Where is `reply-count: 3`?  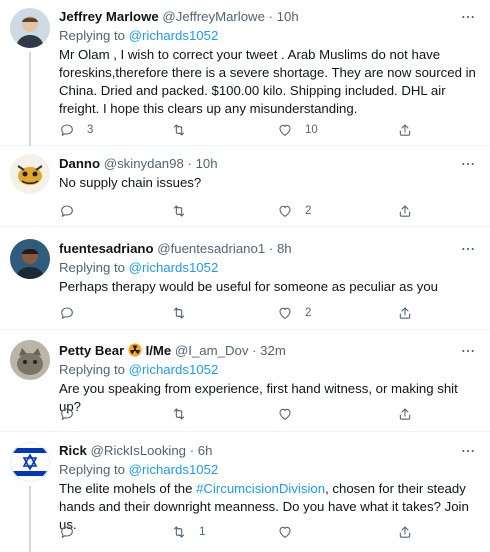 reply-count: 3 is located at coordinates (90, 130).